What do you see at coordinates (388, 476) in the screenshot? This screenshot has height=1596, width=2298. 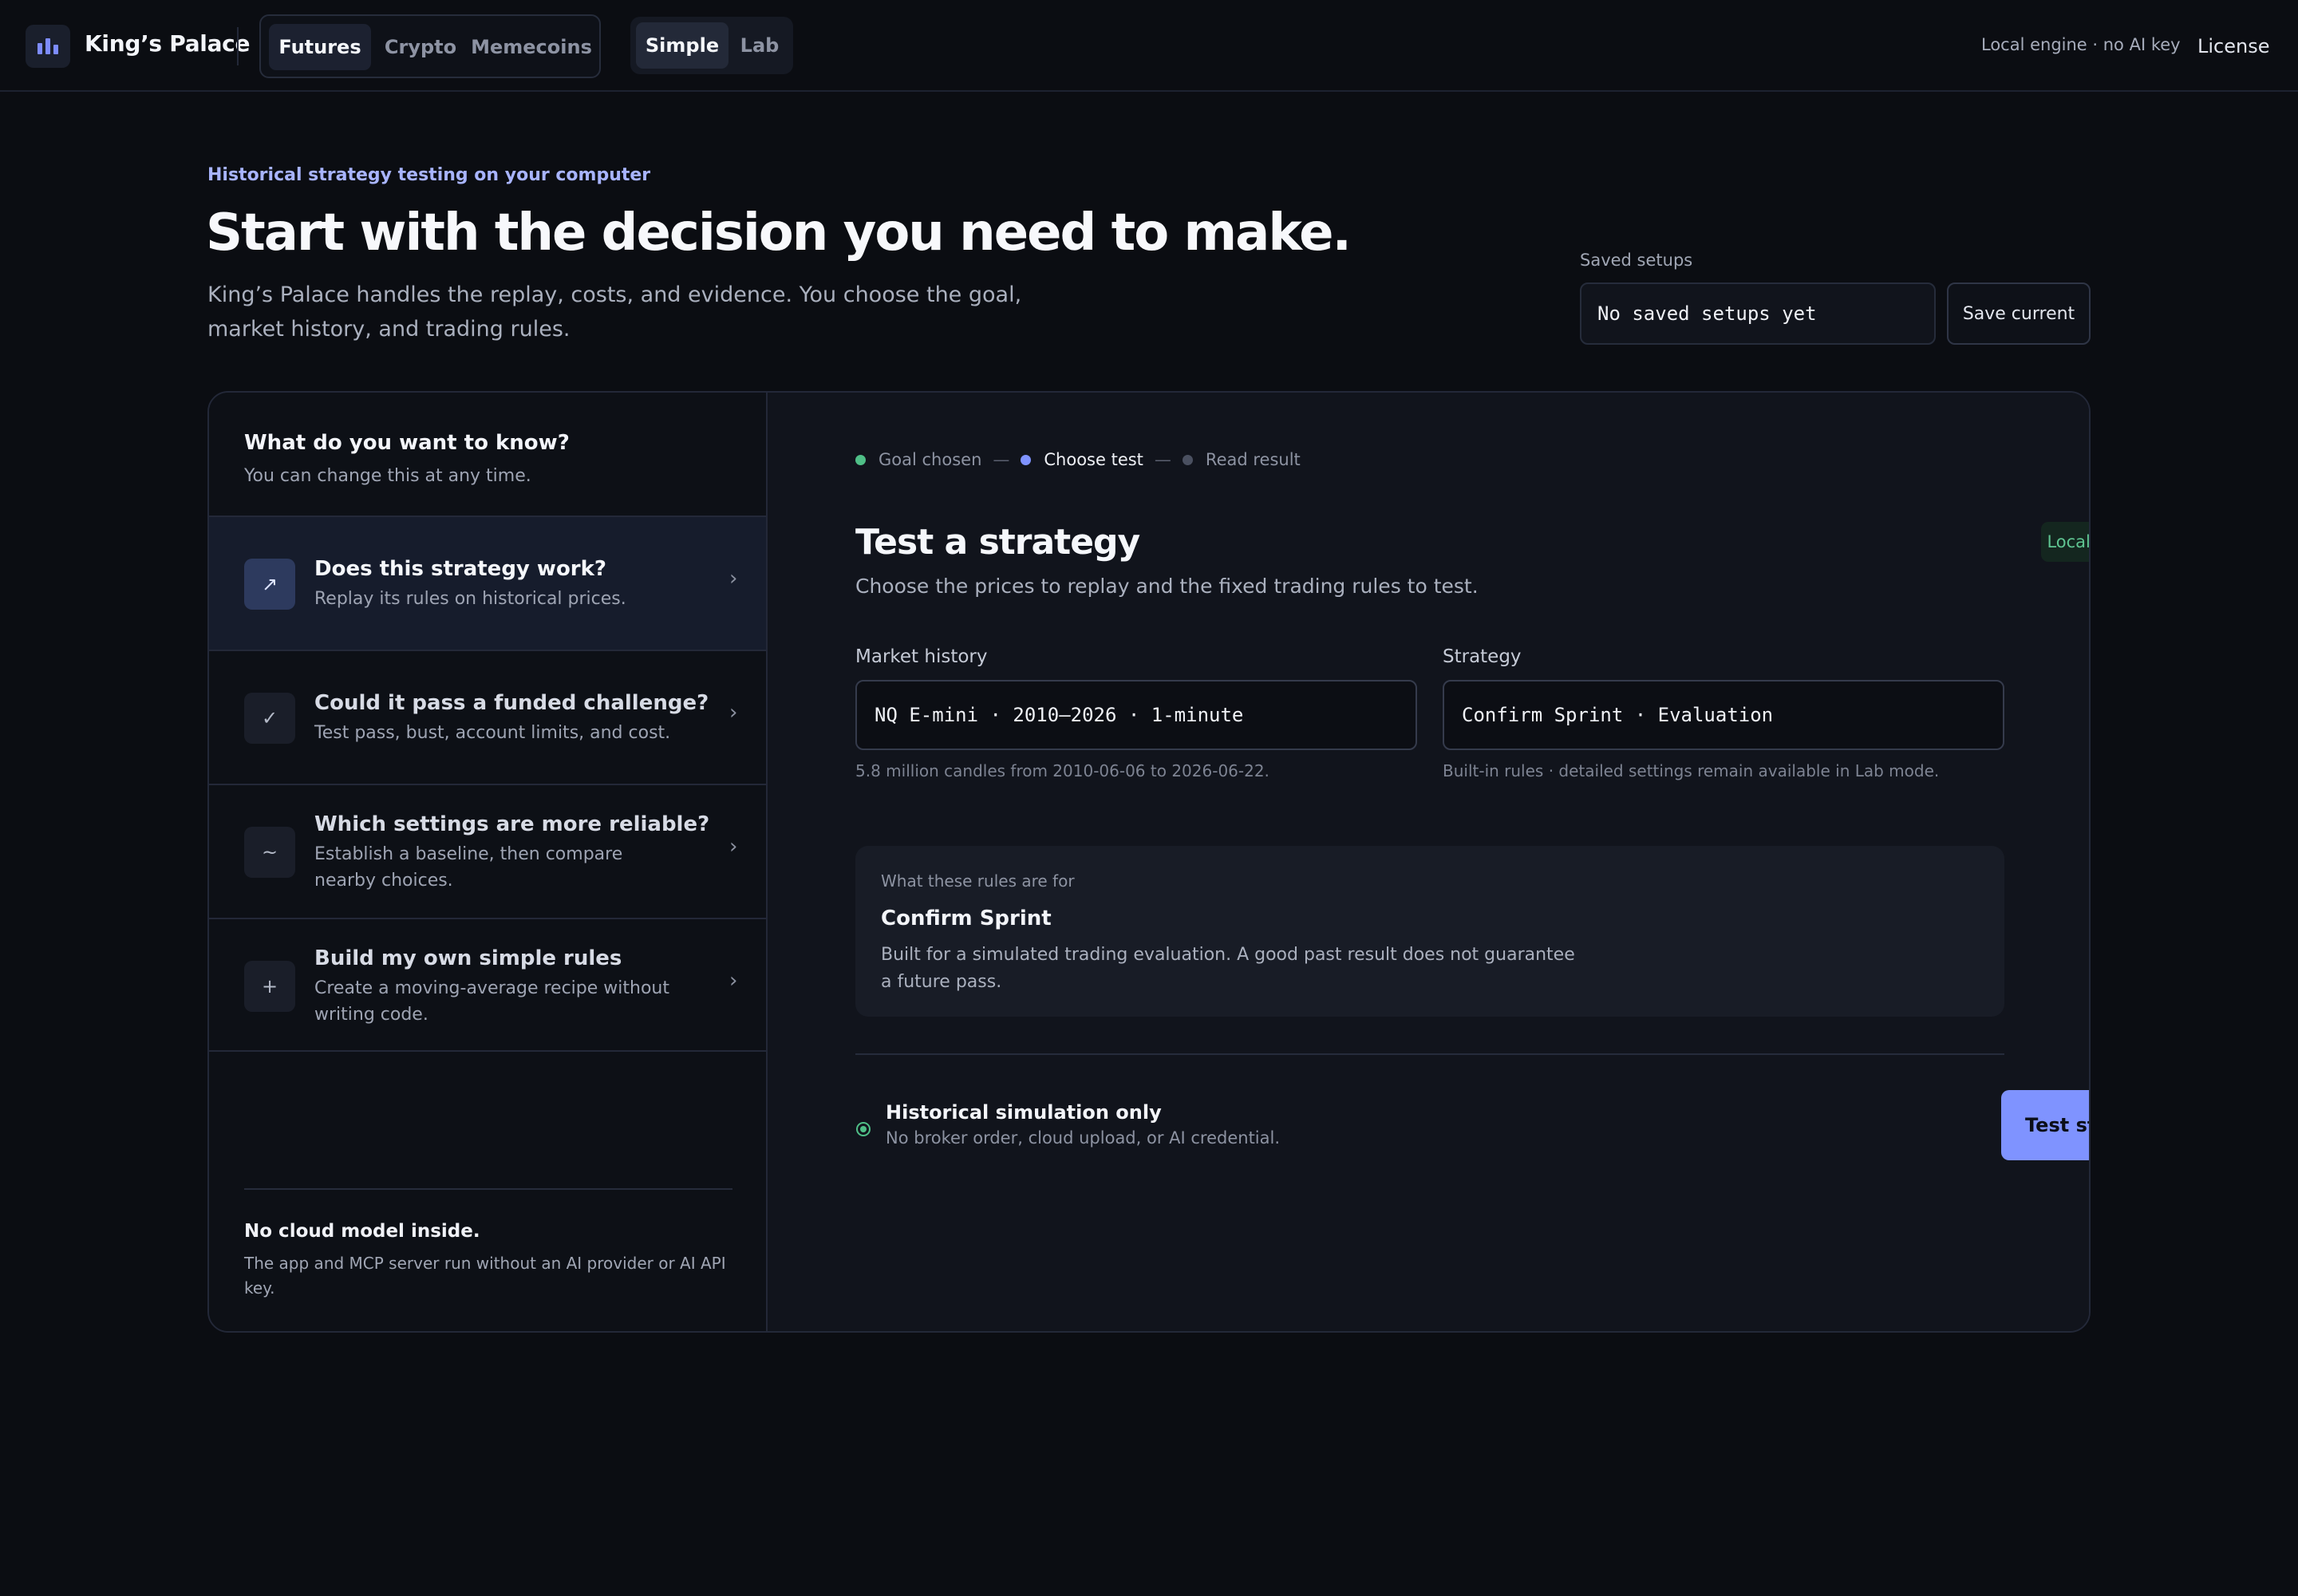 I see `goal-hint: You can change this at any time.` at bounding box center [388, 476].